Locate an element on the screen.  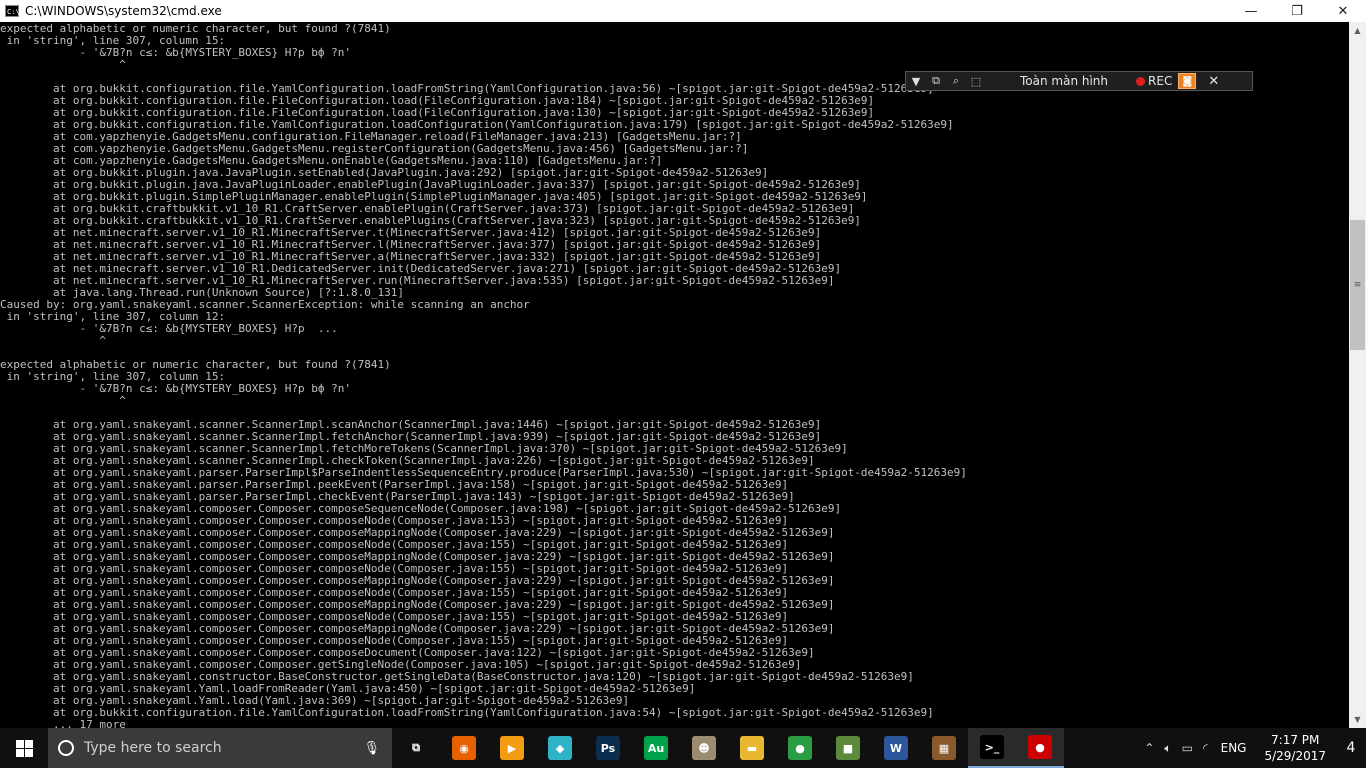
minecraft-icon: ■ is located at coordinates (848, 748).